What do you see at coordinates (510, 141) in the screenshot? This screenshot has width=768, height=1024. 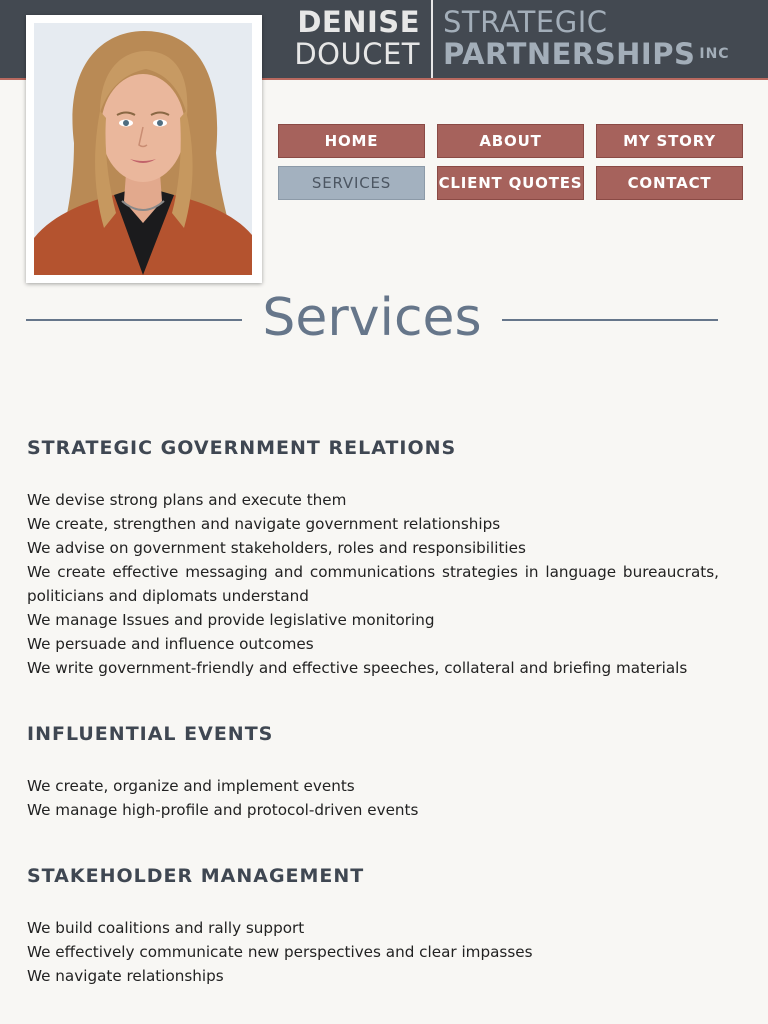 I see `nav-about-button: ABOUT` at bounding box center [510, 141].